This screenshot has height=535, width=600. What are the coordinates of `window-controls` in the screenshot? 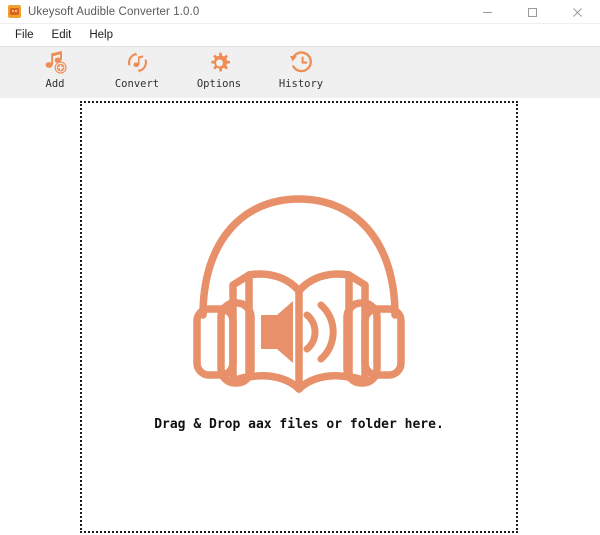 It's located at (532, 12).